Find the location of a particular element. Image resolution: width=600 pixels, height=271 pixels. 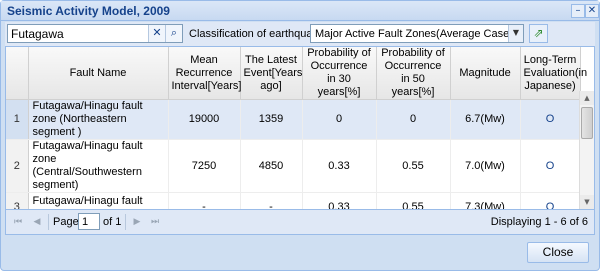

classification-value: Major Active Fault Zones(Average Case) is located at coordinates (414, 34).